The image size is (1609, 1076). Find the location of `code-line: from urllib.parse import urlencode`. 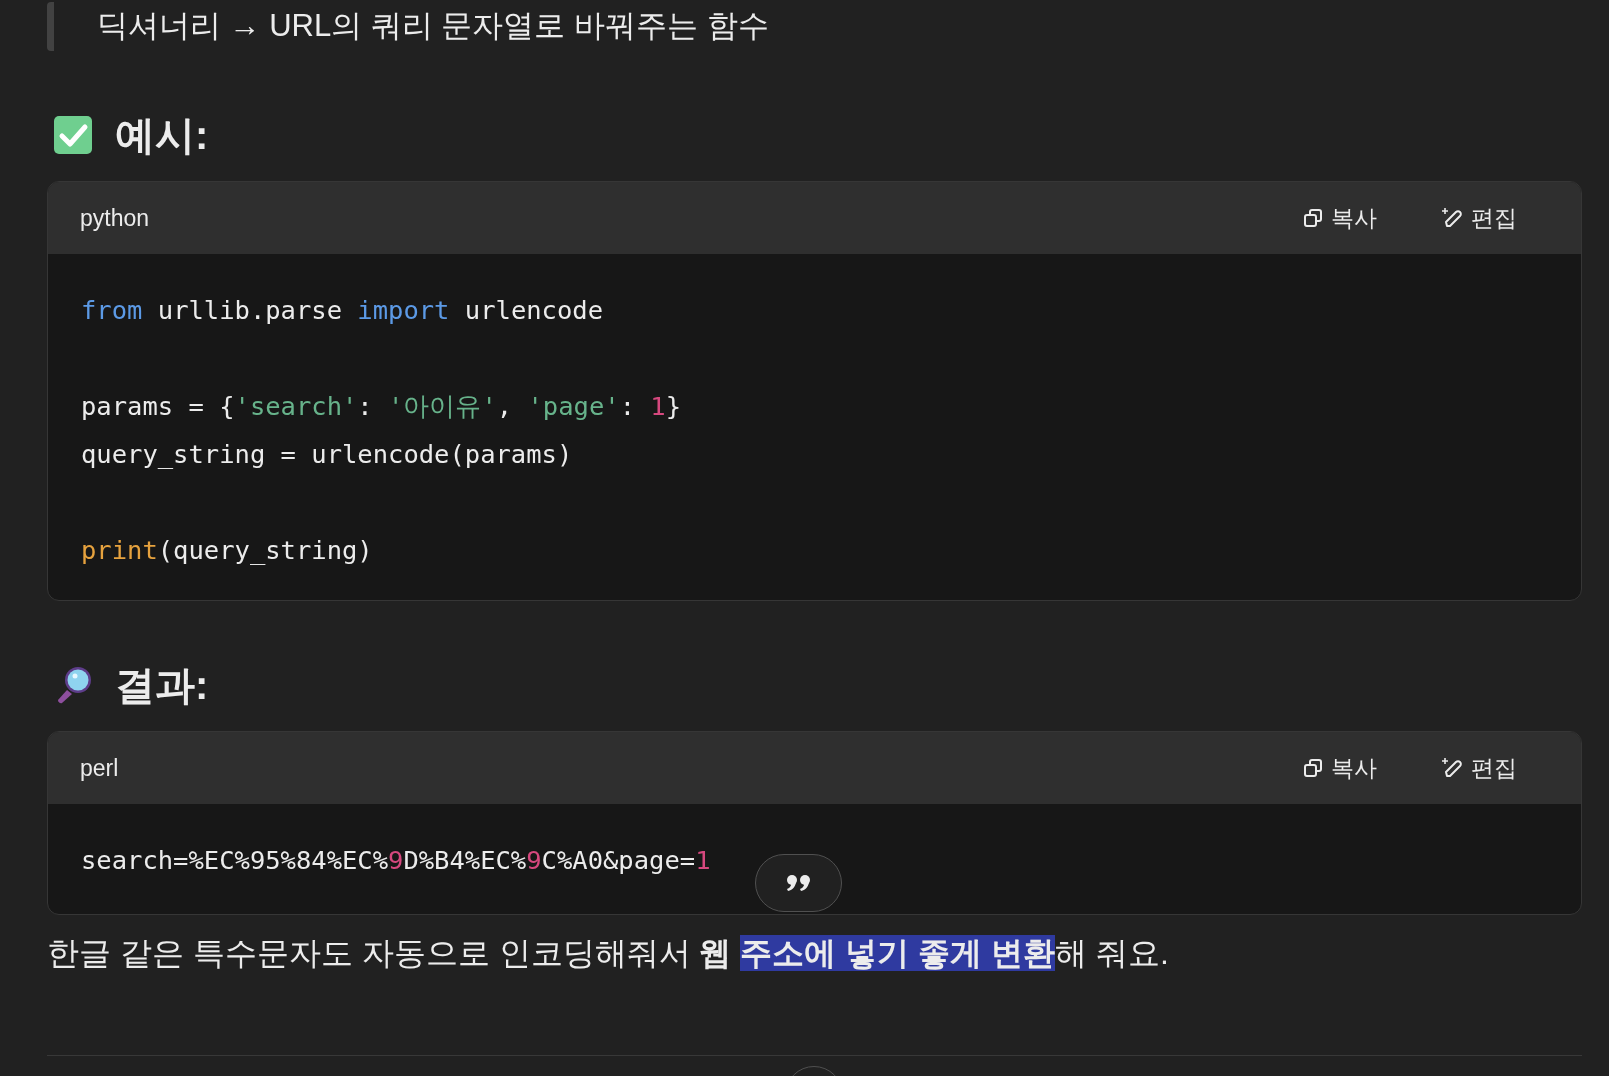

code-line: from urllib.parse import urlencode is located at coordinates (342, 310).